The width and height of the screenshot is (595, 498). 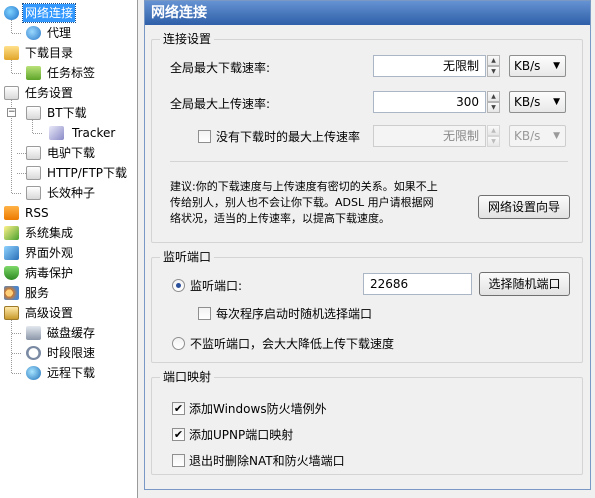 I want to click on advanced-settings-icon, so click(x=11, y=313).